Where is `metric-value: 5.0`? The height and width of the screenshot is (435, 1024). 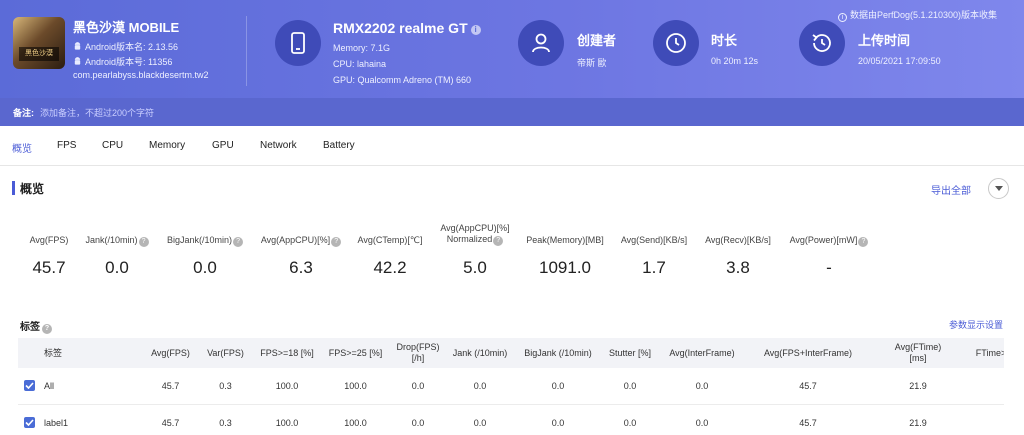
metric-value: 5.0 is located at coordinates (475, 267).